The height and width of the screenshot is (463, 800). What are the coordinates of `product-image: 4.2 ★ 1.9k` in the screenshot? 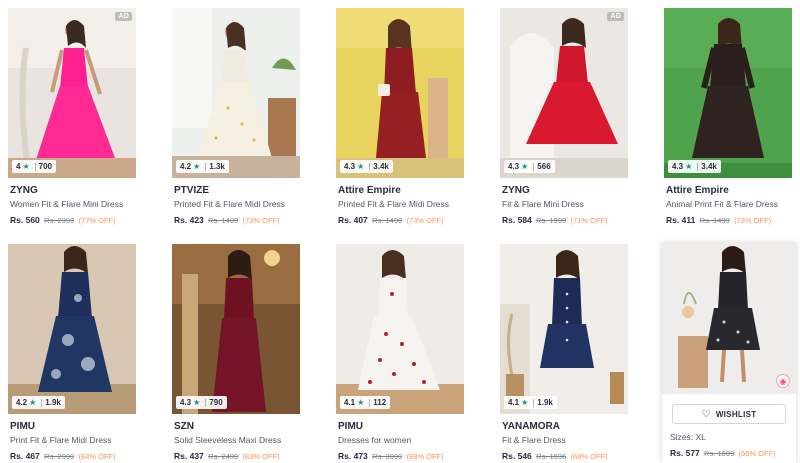 It's located at (72, 329).